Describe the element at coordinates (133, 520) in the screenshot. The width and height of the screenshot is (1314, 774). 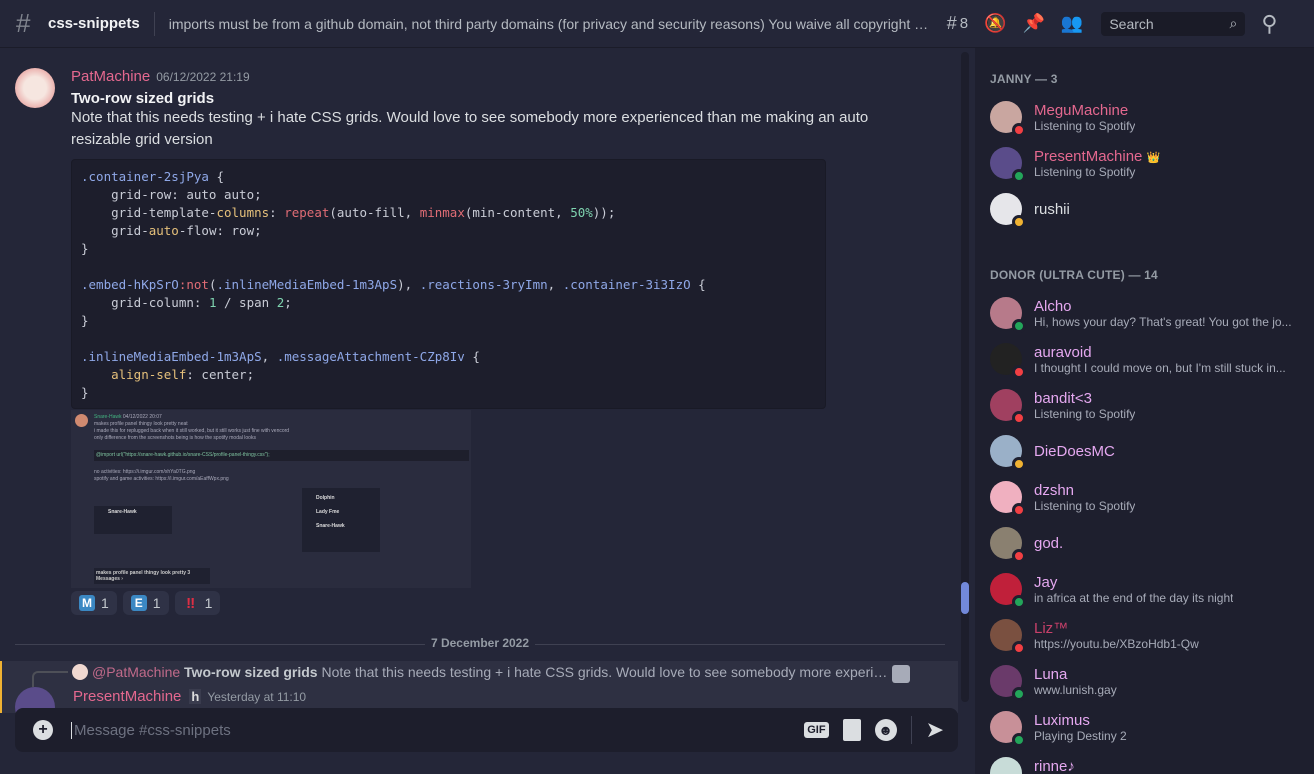
I see `attachment-panel: Snare-Hawk` at that location.